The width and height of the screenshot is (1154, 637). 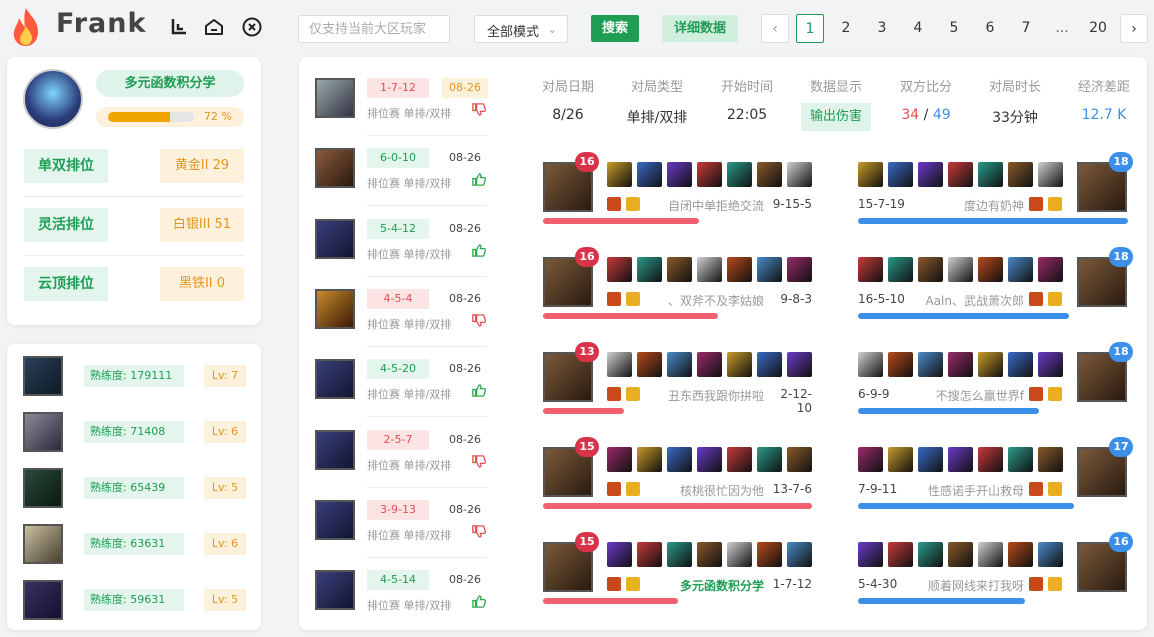 I want to click on close-icon, so click(x=252, y=27).